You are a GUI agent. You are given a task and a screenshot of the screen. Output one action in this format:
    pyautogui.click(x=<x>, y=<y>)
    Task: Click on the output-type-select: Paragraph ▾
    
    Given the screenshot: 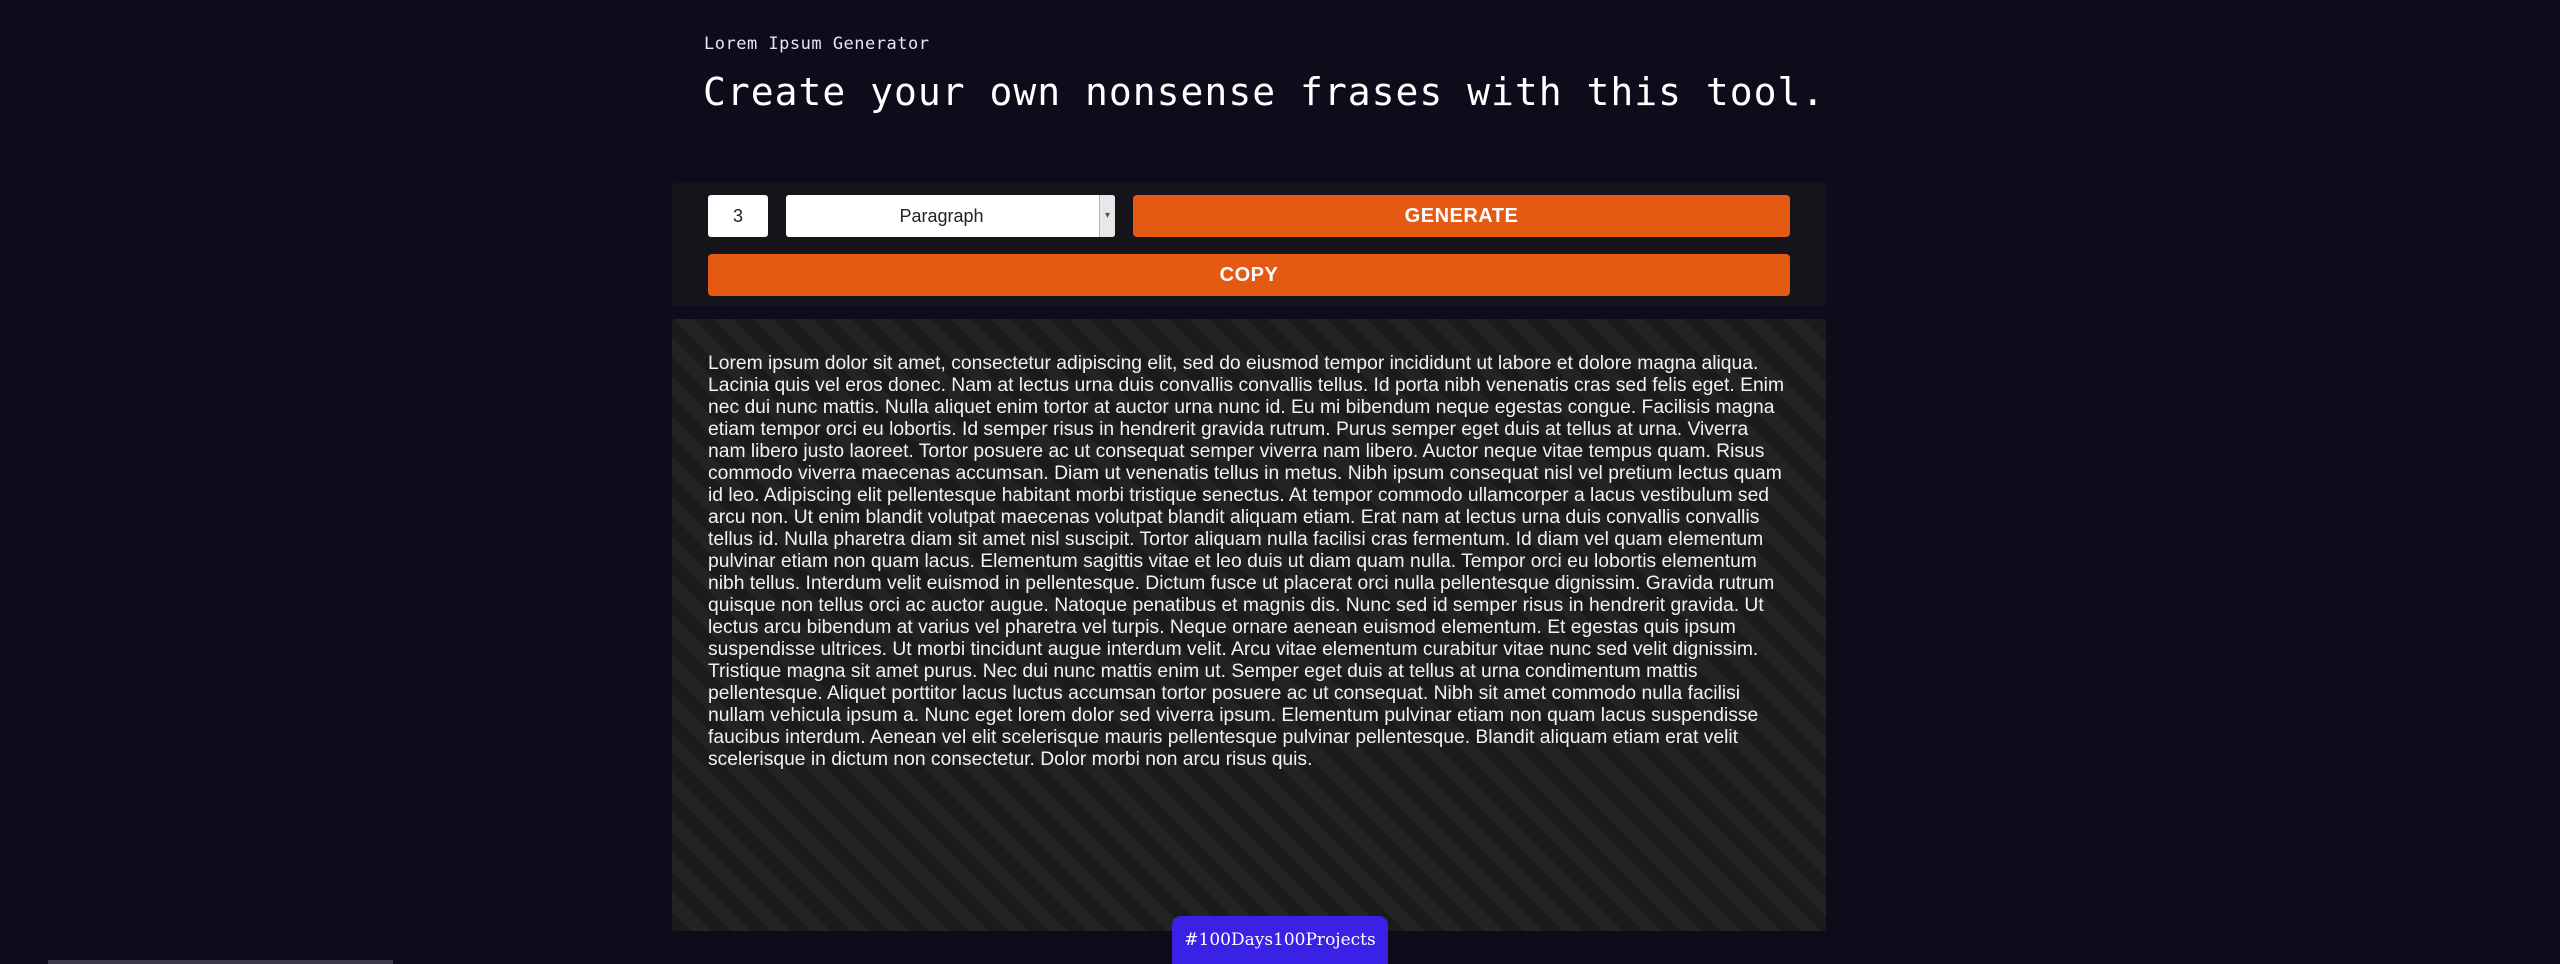 What is the action you would take?
    pyautogui.click(x=950, y=216)
    